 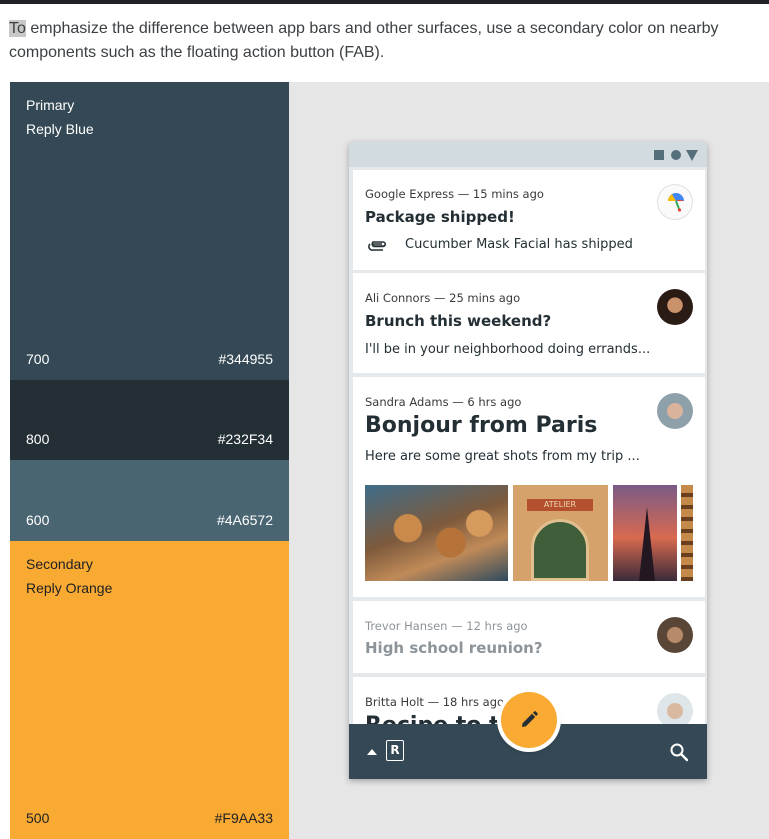 What do you see at coordinates (243, 818) in the screenshot?
I see `swatch-hex: #F9AA33` at bounding box center [243, 818].